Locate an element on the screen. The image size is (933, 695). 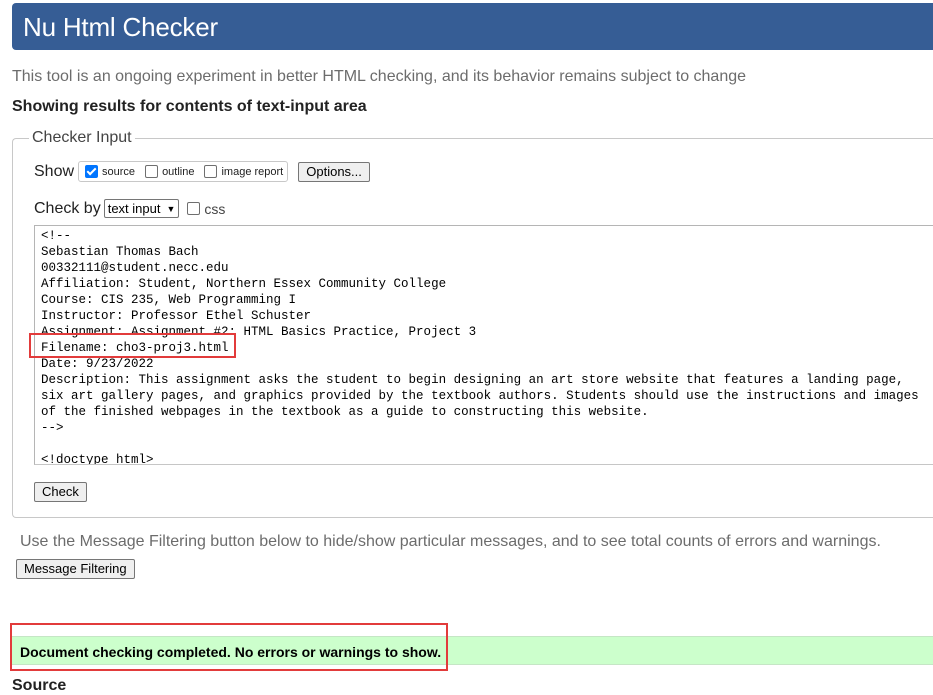
filename-highlight-box is located at coordinates (132, 345).